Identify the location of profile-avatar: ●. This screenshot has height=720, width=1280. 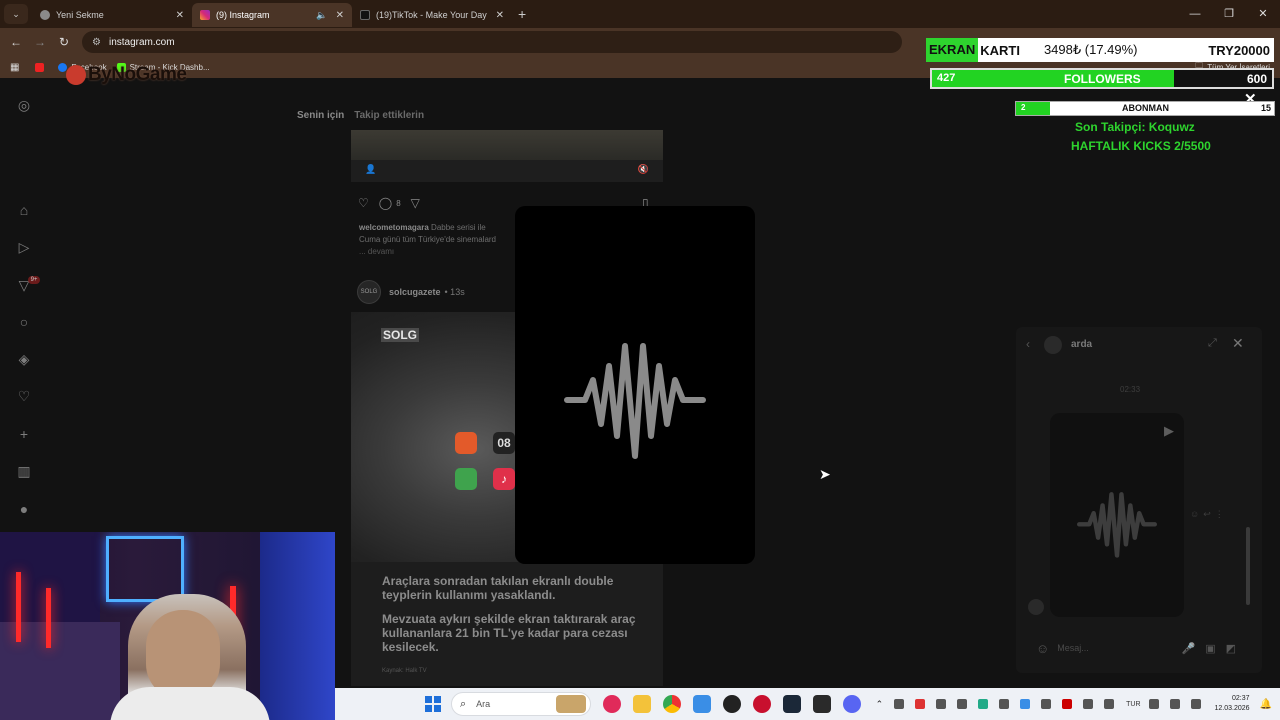
(24, 509).